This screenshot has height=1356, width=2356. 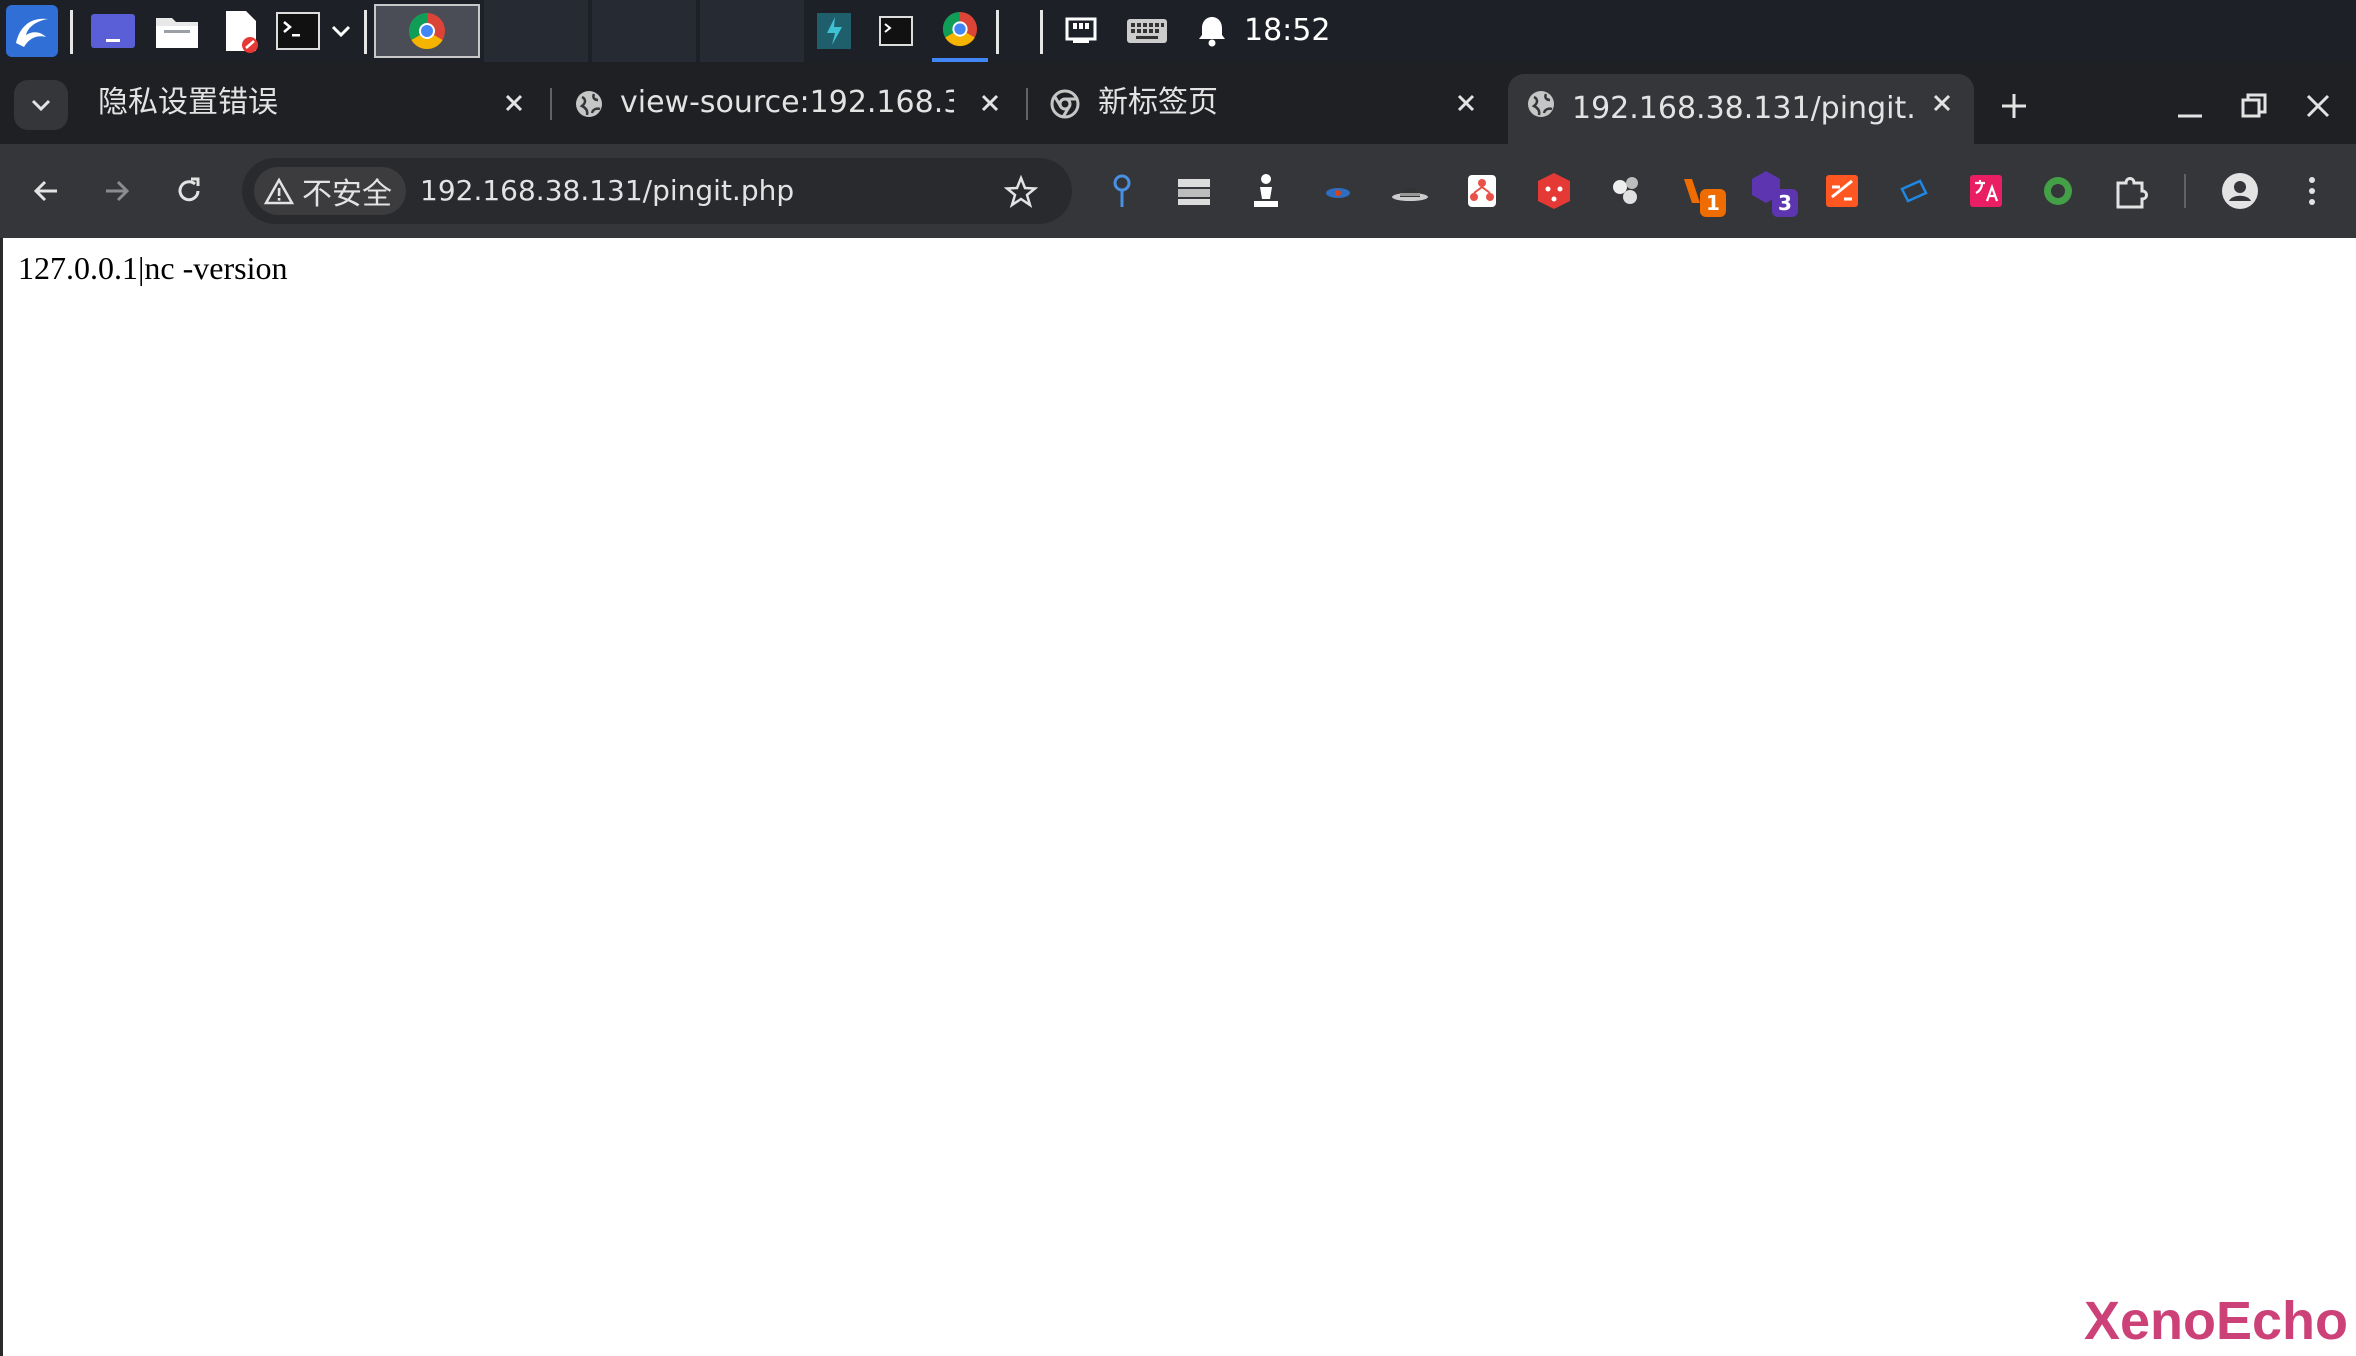 I want to click on hat-extension-icon, so click(x=1410, y=191).